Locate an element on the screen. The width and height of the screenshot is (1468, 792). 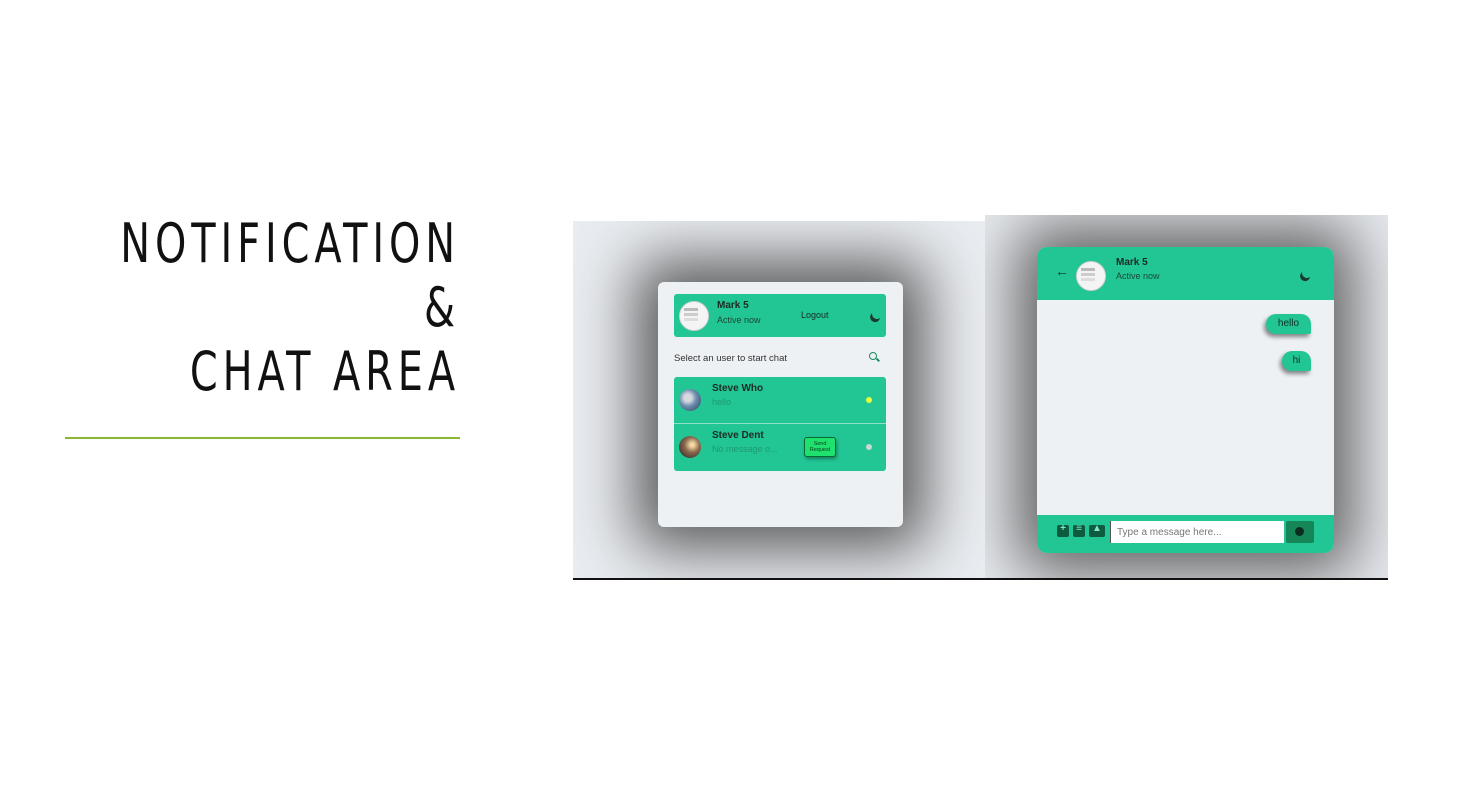
list-item-steve-dent: Steve Dent No message o... Send Request is located at coordinates (780, 446).